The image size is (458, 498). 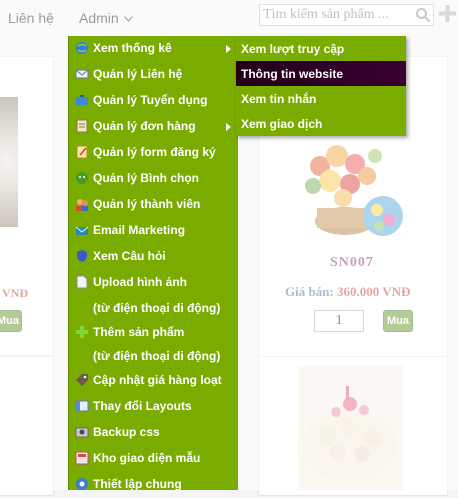 What do you see at coordinates (82, 48) in the screenshot?
I see `globe-icon` at bounding box center [82, 48].